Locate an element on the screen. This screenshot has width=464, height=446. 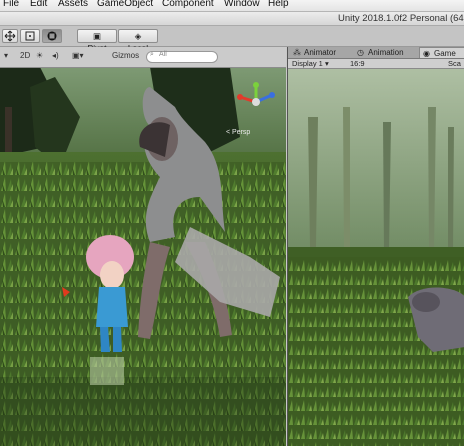
display-dropdown: Display 1 ▾ is located at coordinates (310, 63).